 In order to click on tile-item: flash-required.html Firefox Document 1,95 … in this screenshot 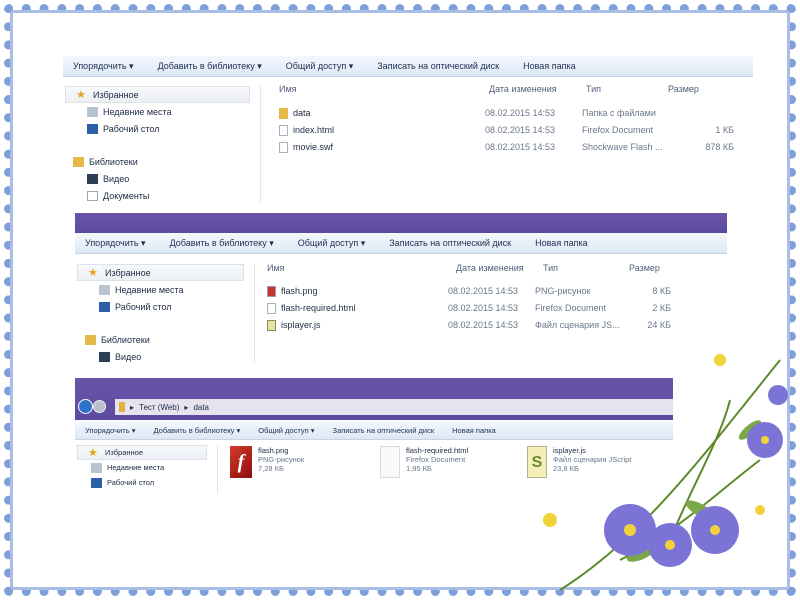, I will do `click(424, 462)`.